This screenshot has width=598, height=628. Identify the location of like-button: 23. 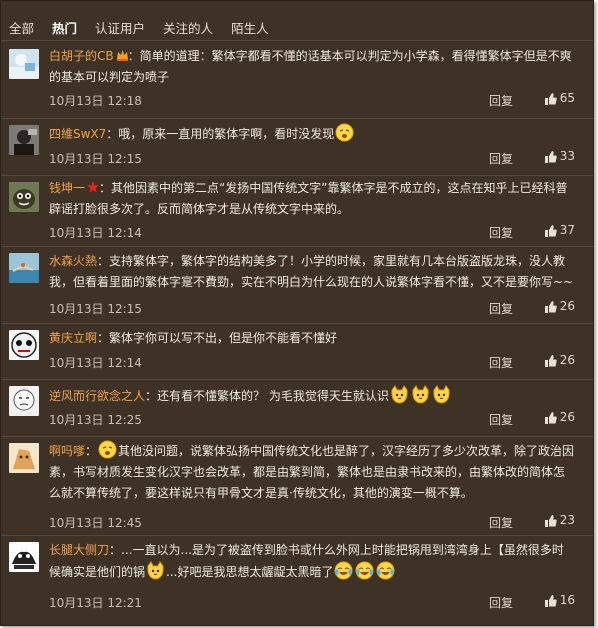
(559, 520).